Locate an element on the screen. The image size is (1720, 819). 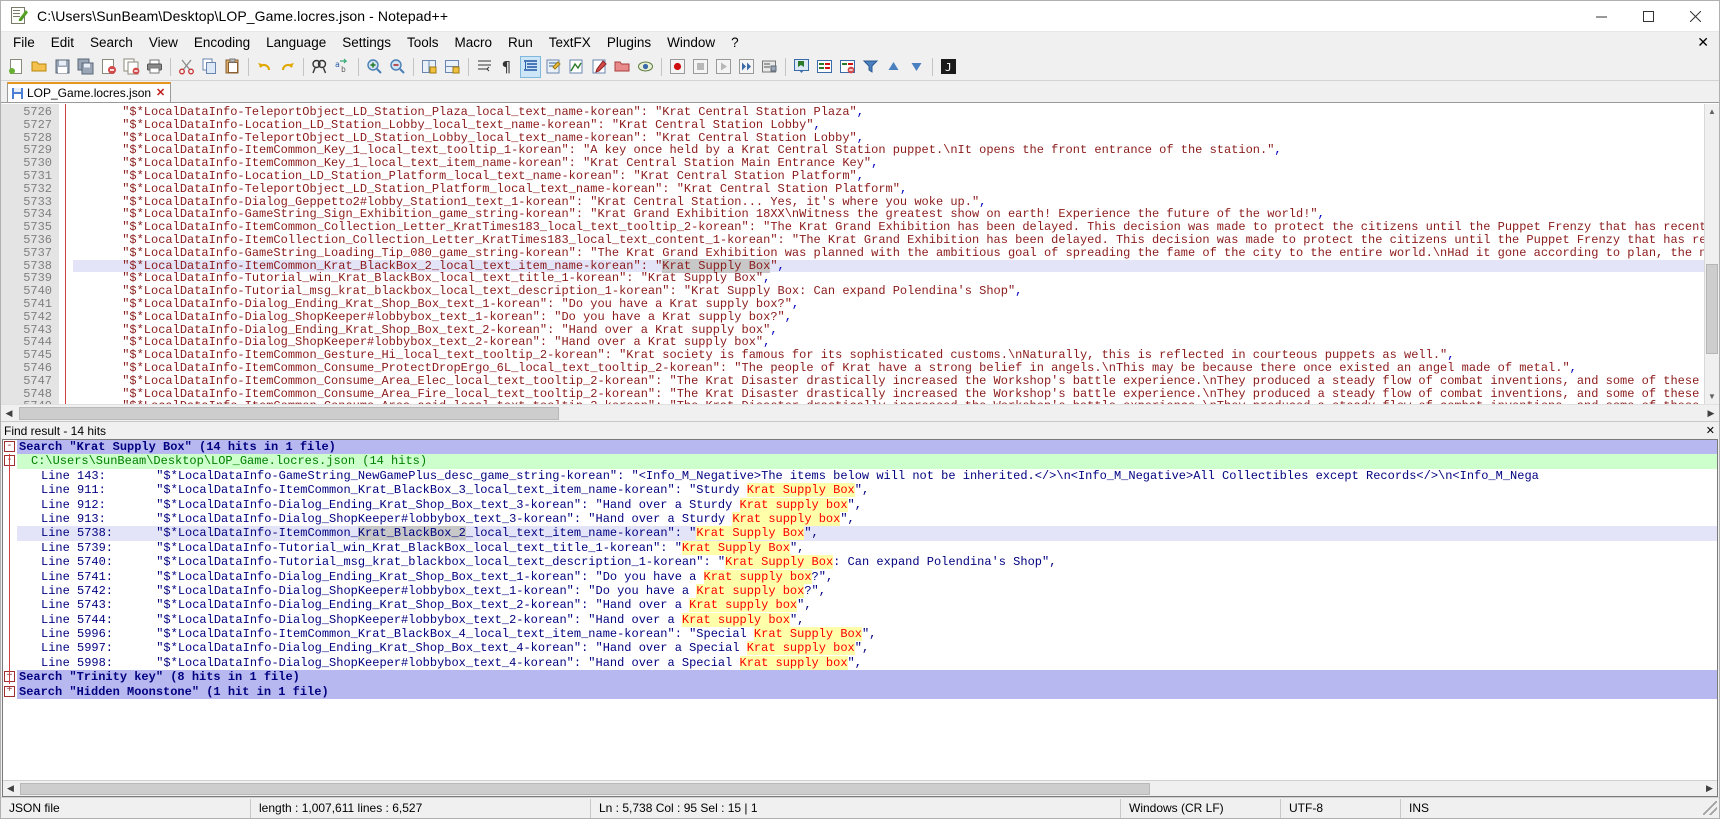
vscroll-track is located at coordinates (1712, 254).